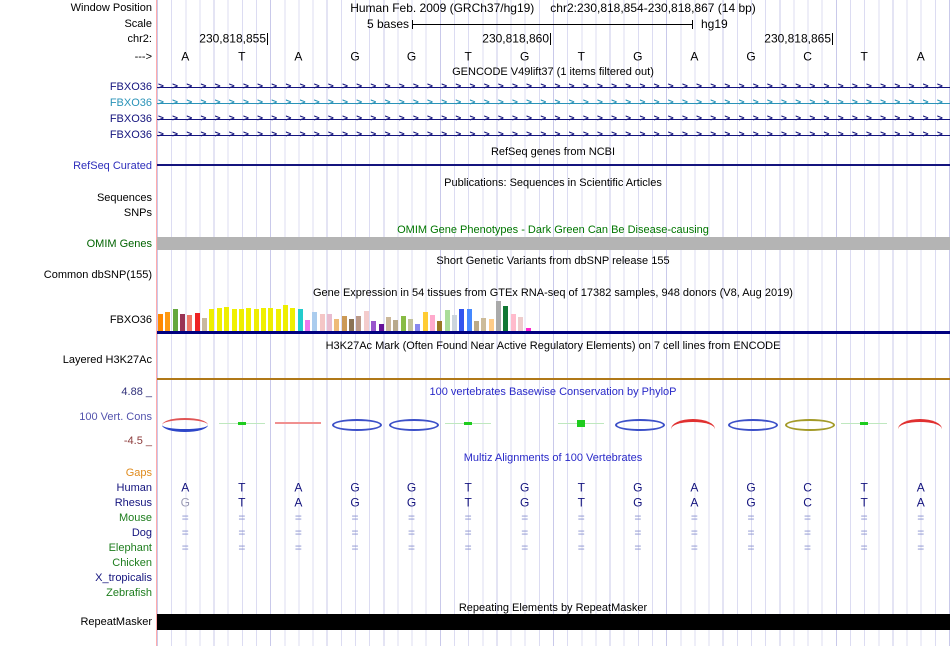  What do you see at coordinates (116, 622) in the screenshot?
I see `track-label-repeatmasker: RepeatMasker` at bounding box center [116, 622].